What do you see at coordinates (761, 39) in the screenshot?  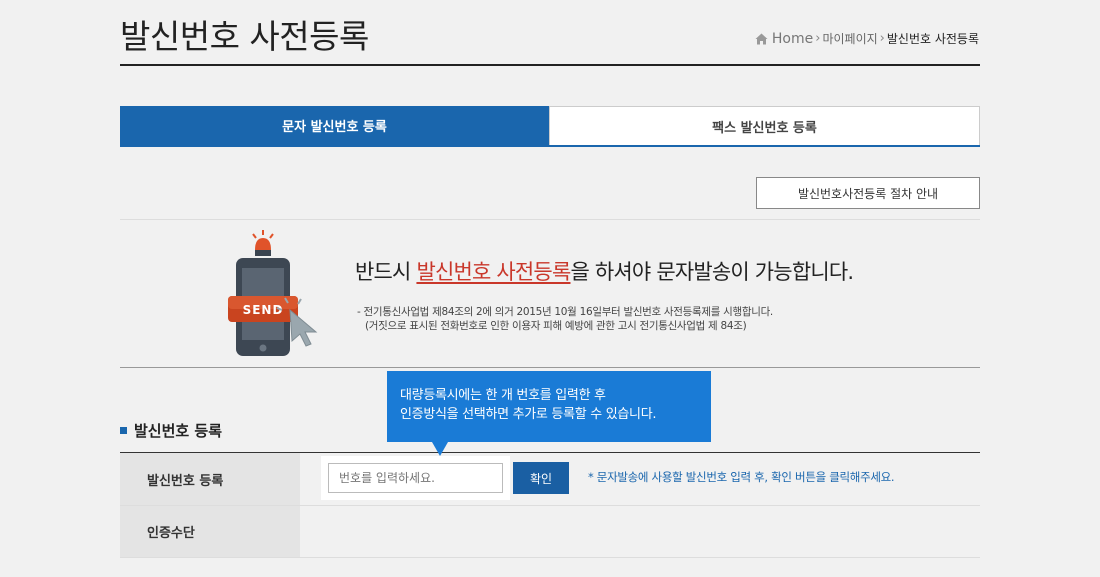 I see `home-icon` at bounding box center [761, 39].